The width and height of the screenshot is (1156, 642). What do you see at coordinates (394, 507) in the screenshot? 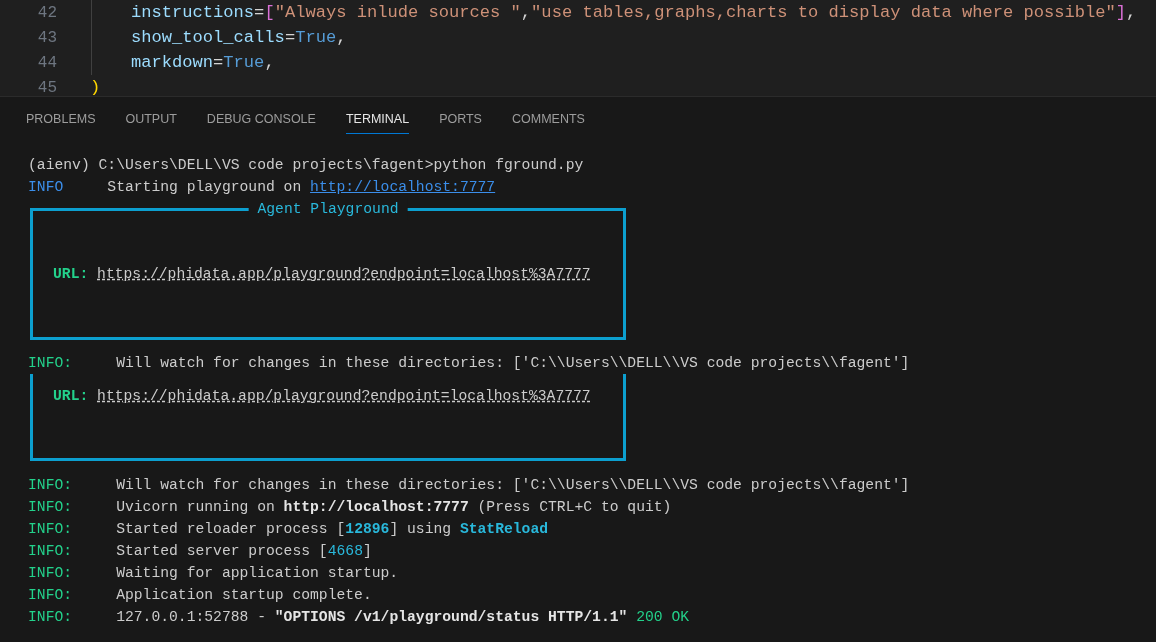
I see `log-message: Uvicorn running on http://localhost:7777 (Press CTRL+C to quit)` at bounding box center [394, 507].